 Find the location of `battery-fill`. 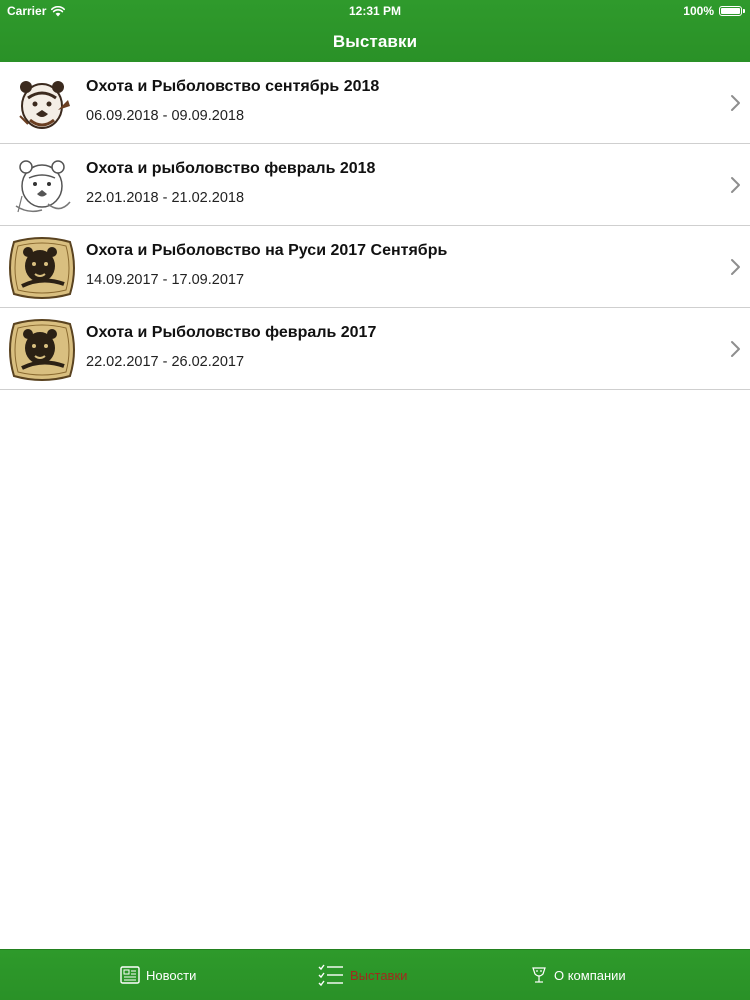

battery-fill is located at coordinates (730, 11).